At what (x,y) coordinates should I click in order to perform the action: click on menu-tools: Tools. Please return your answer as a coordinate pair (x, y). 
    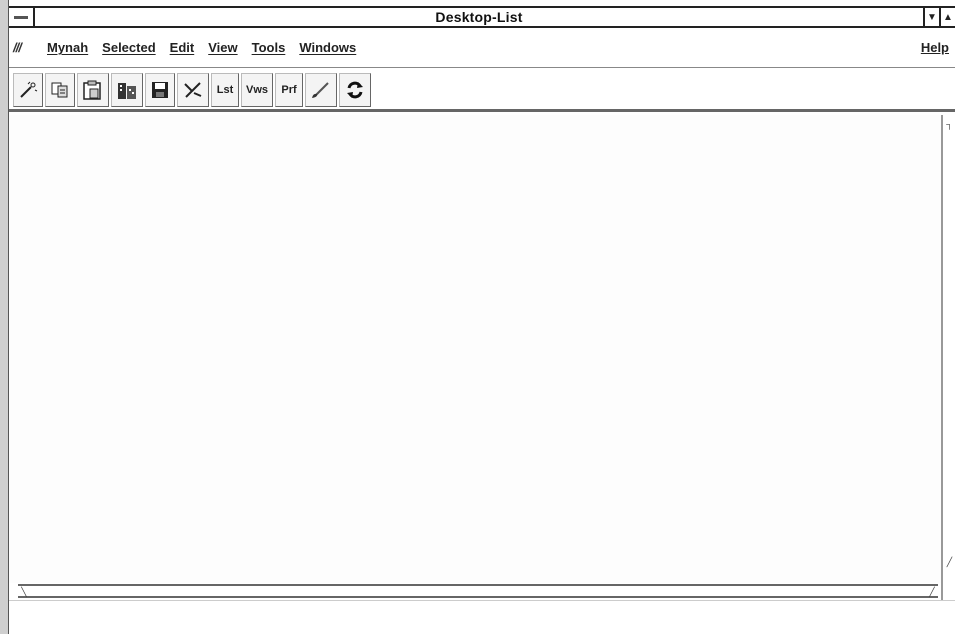
    Looking at the image, I should click on (269, 47).